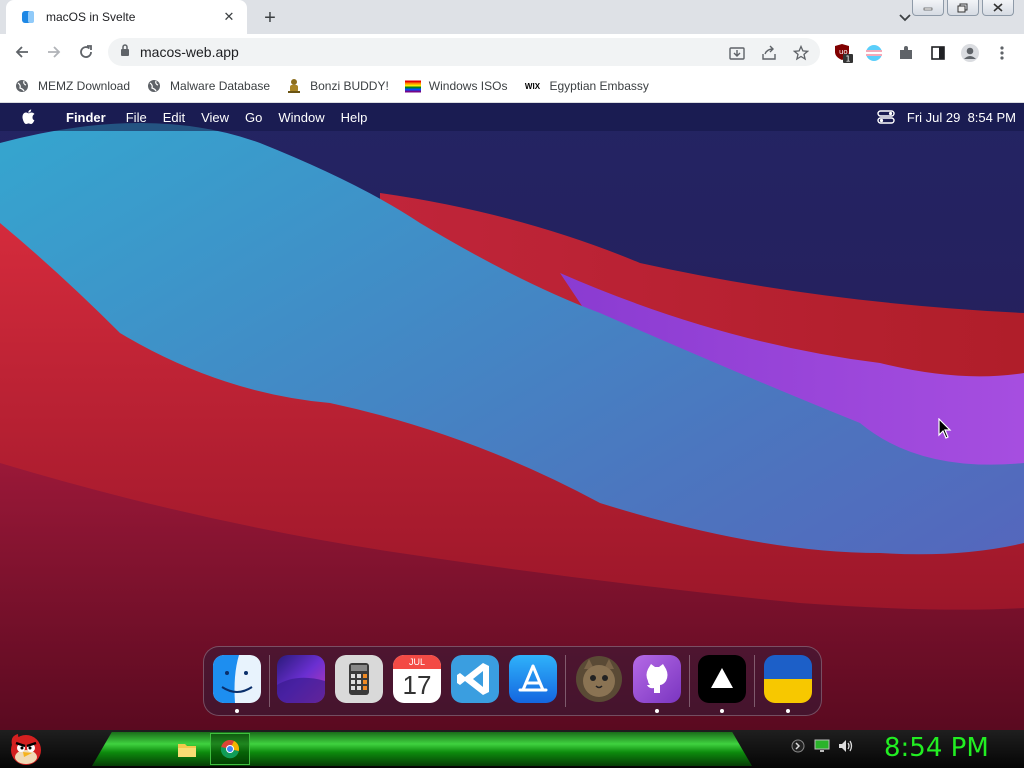 This screenshot has width=1024, height=768. I want to click on dock-app-calculator, so click(359, 679).